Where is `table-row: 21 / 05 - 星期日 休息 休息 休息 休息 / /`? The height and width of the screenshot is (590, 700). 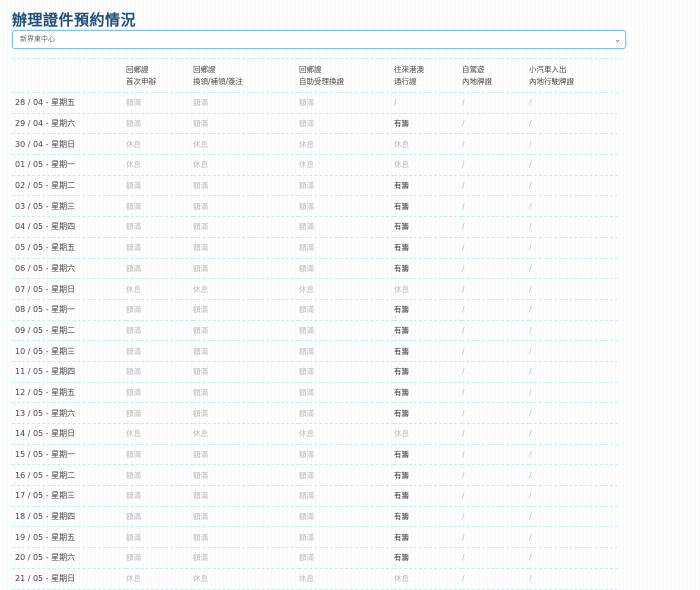 table-row: 21 / 05 - 星期日 休息 休息 休息 休息 / / is located at coordinates (315, 578).